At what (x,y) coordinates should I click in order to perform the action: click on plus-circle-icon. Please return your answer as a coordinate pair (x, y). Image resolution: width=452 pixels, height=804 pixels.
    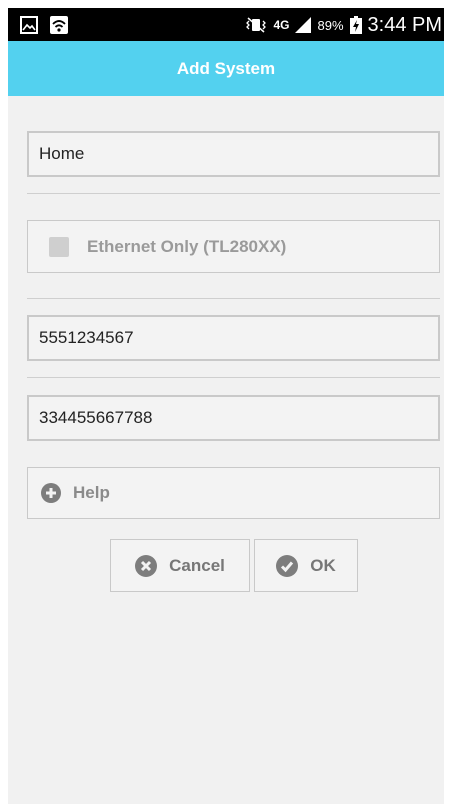
    Looking at the image, I should click on (51, 493).